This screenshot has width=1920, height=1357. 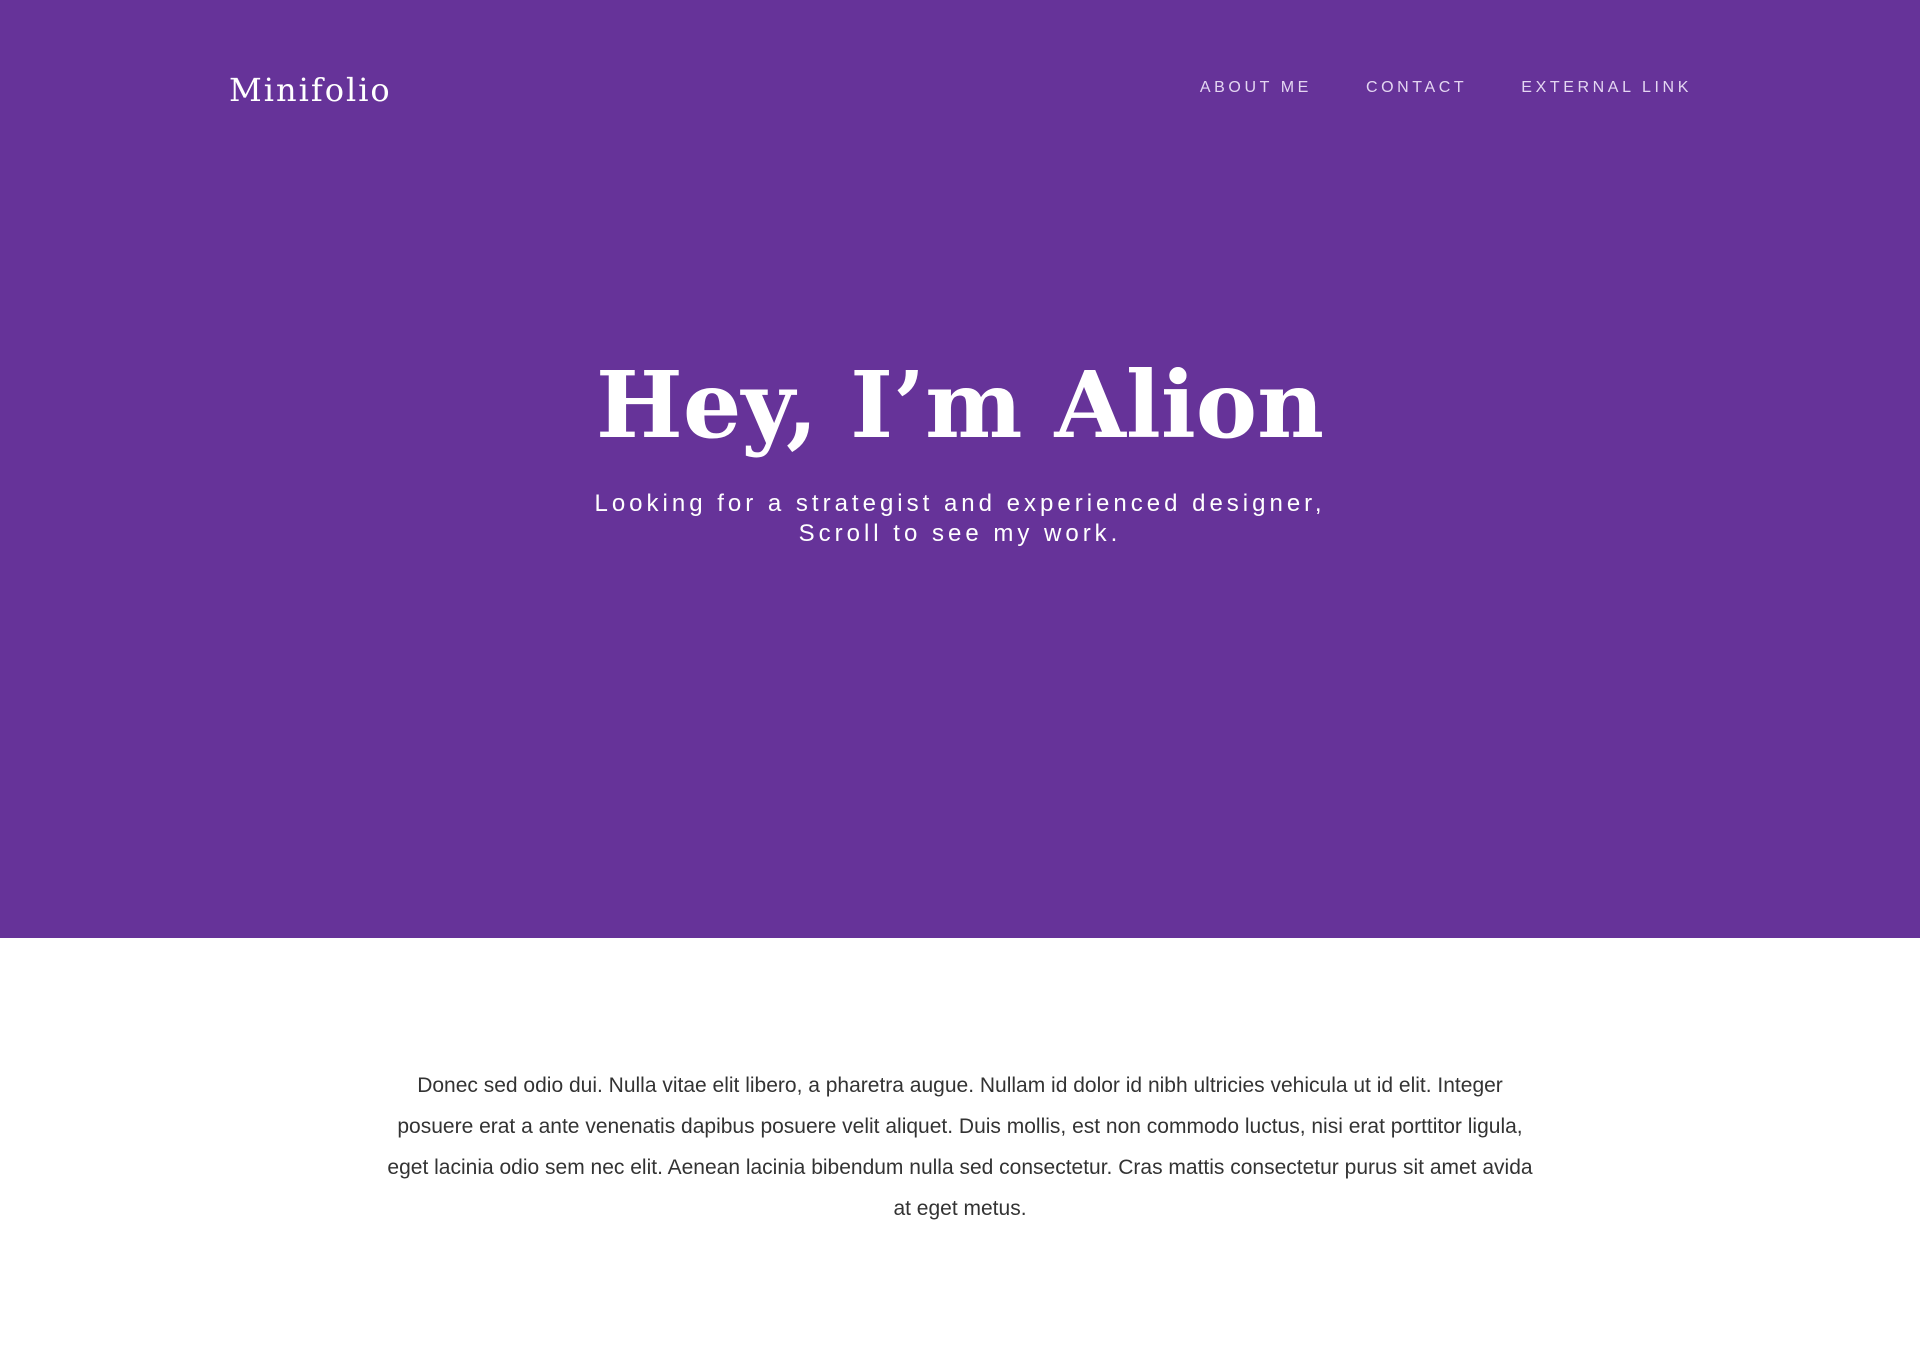 I want to click on top-navigation: Minifolio ABOUT ME CONTACT EXTERNAL LINK, so click(x=960, y=90).